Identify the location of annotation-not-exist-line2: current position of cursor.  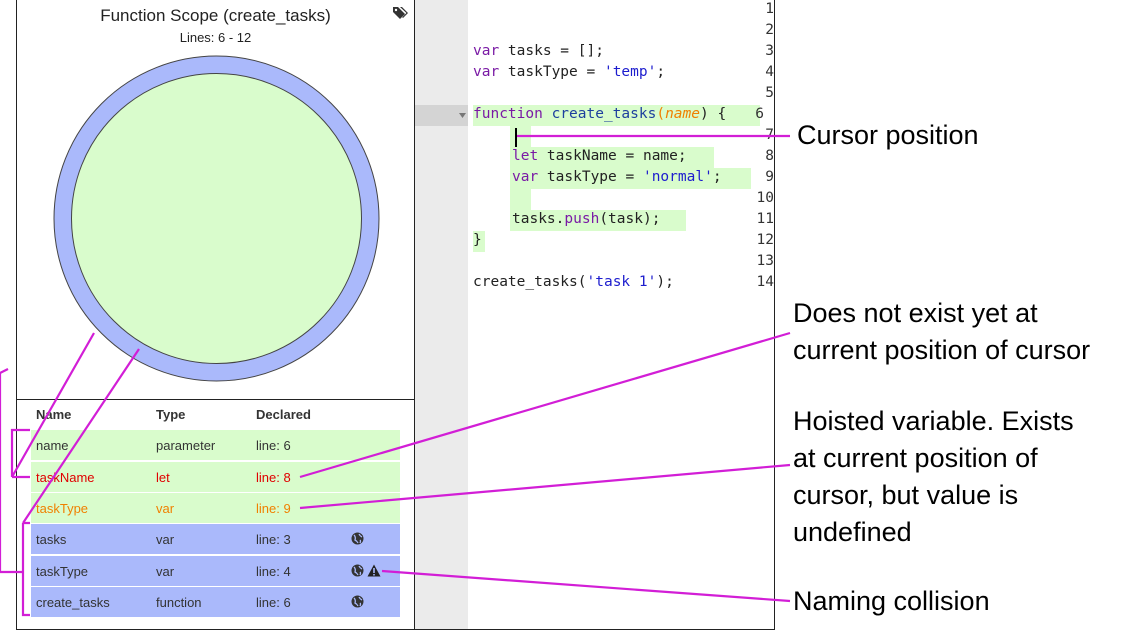
(942, 350).